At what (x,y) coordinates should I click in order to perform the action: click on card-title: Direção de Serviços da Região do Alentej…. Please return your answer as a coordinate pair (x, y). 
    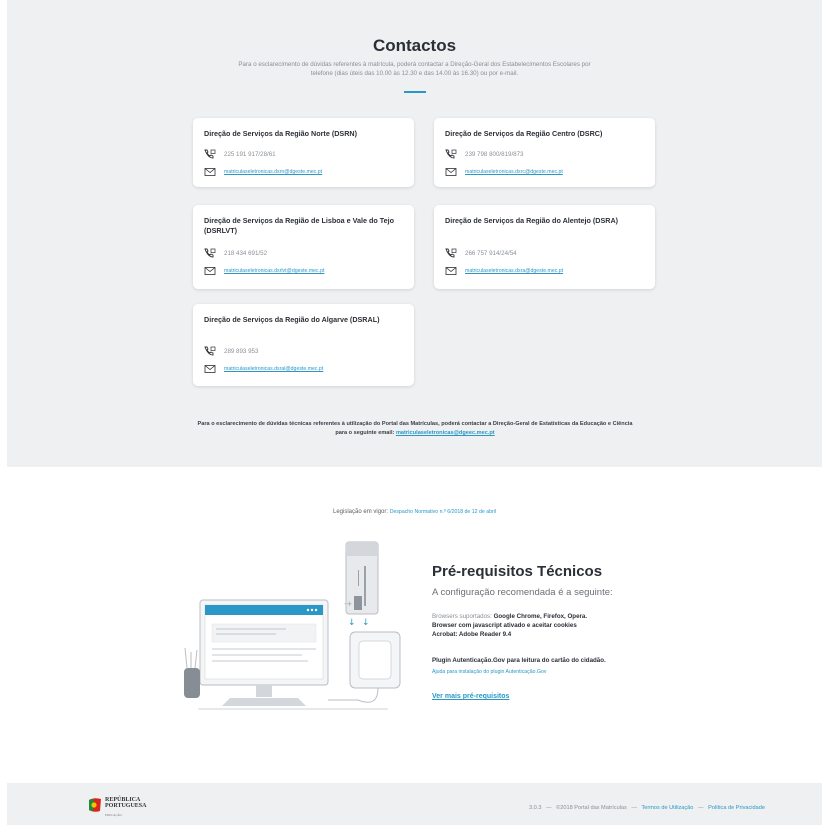
    Looking at the image, I should click on (532, 220).